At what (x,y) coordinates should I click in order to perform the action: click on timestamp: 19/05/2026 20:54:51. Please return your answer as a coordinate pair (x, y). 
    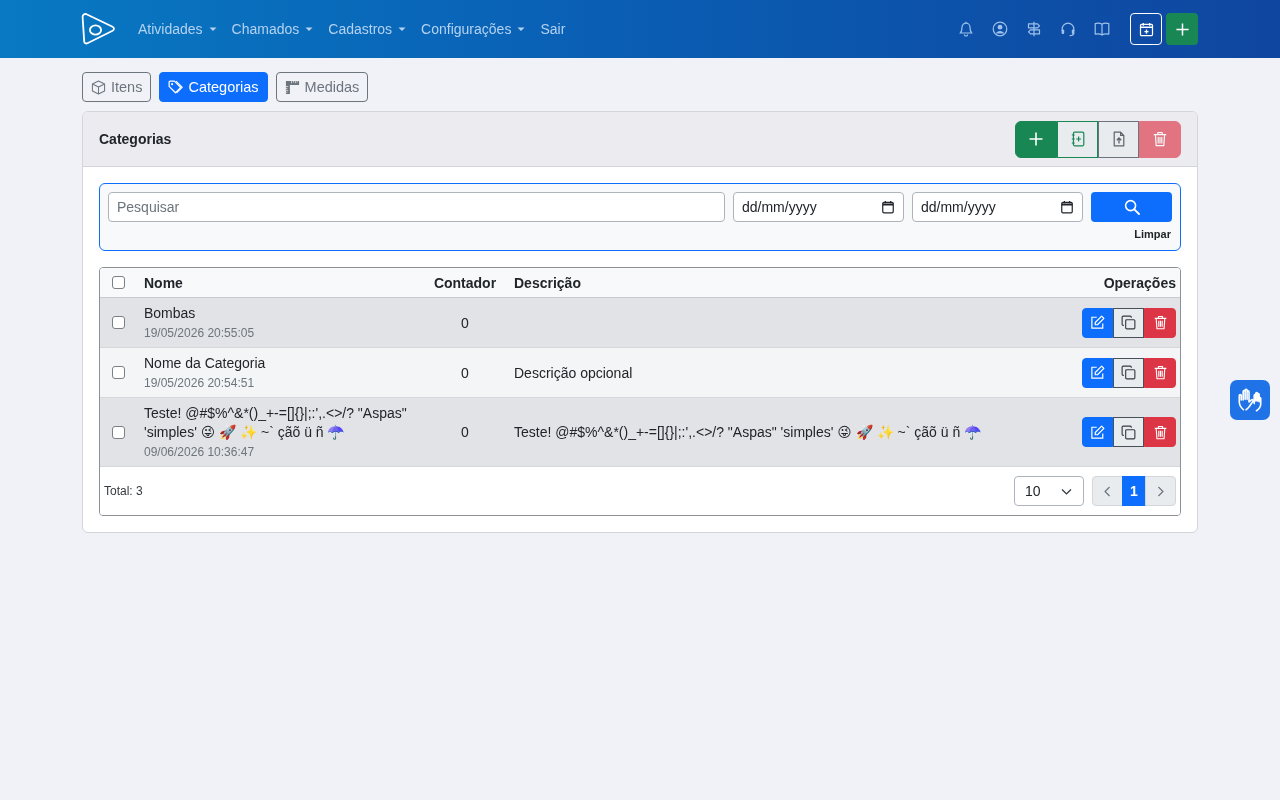
    Looking at the image, I should click on (200, 383).